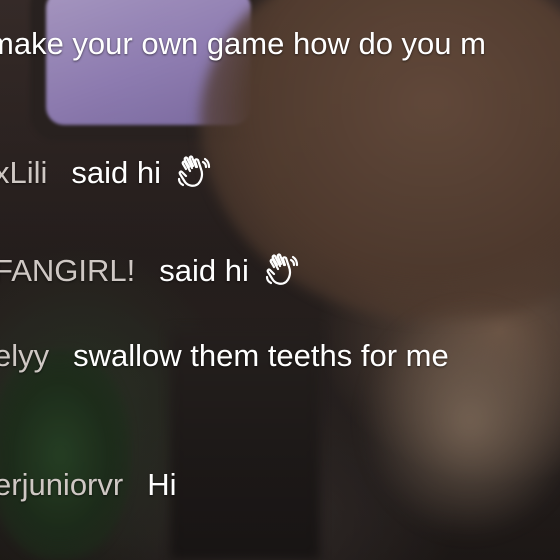 This screenshot has height=560, width=560. I want to click on chat-username: FANGIRL!, so click(67, 271).